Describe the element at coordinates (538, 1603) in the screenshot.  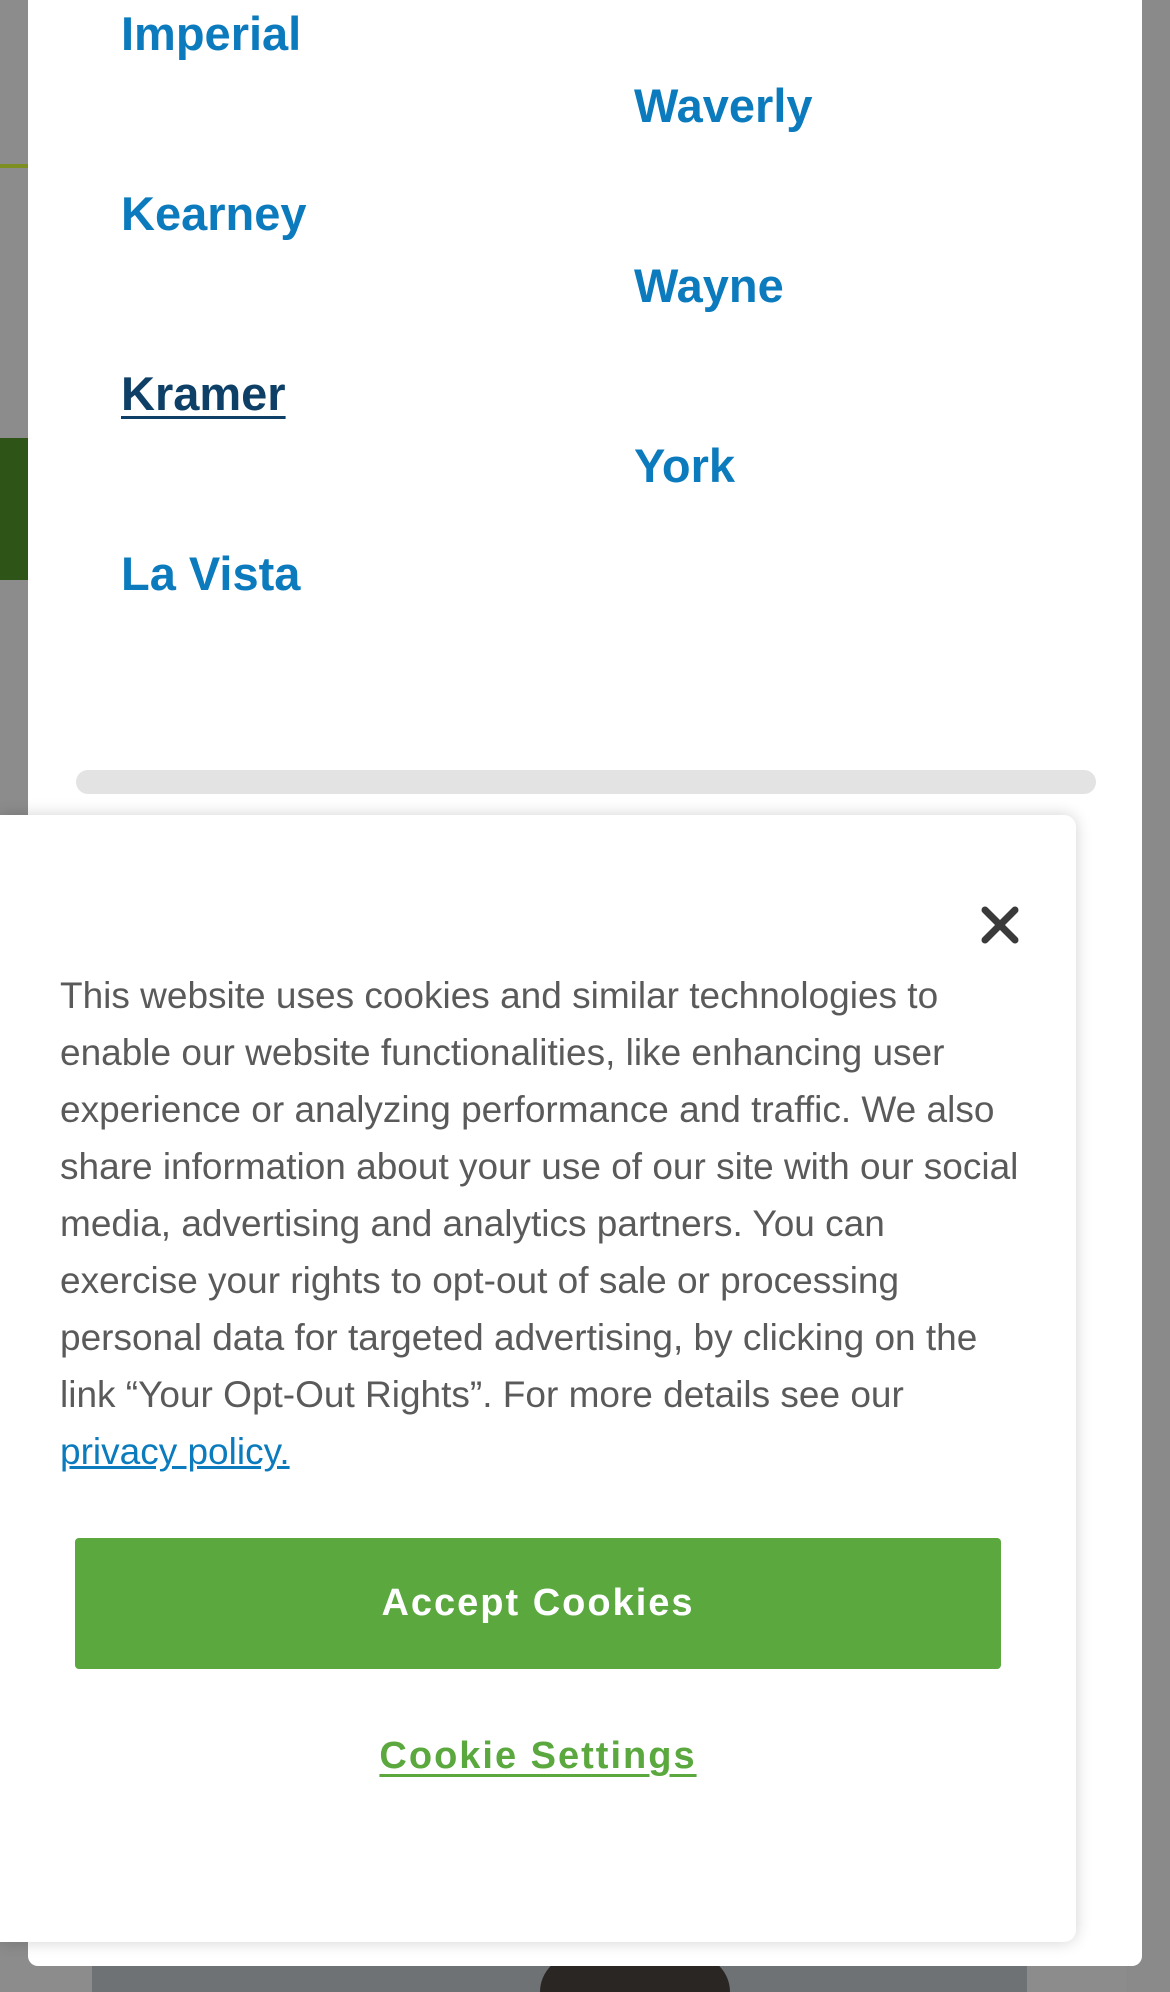
I see `accept-cookies-button: Accept Cookies` at that location.